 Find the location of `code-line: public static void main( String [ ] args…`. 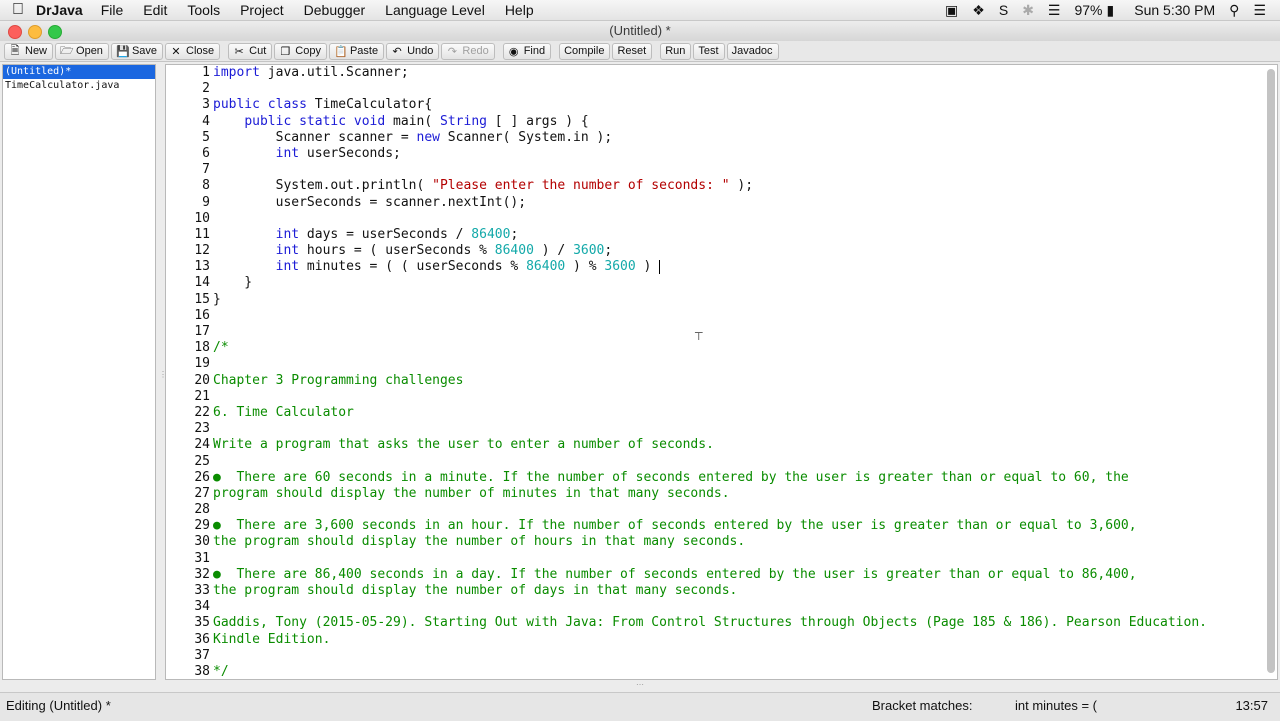

code-line: public static void main( String [ ] args… is located at coordinates (736, 122).